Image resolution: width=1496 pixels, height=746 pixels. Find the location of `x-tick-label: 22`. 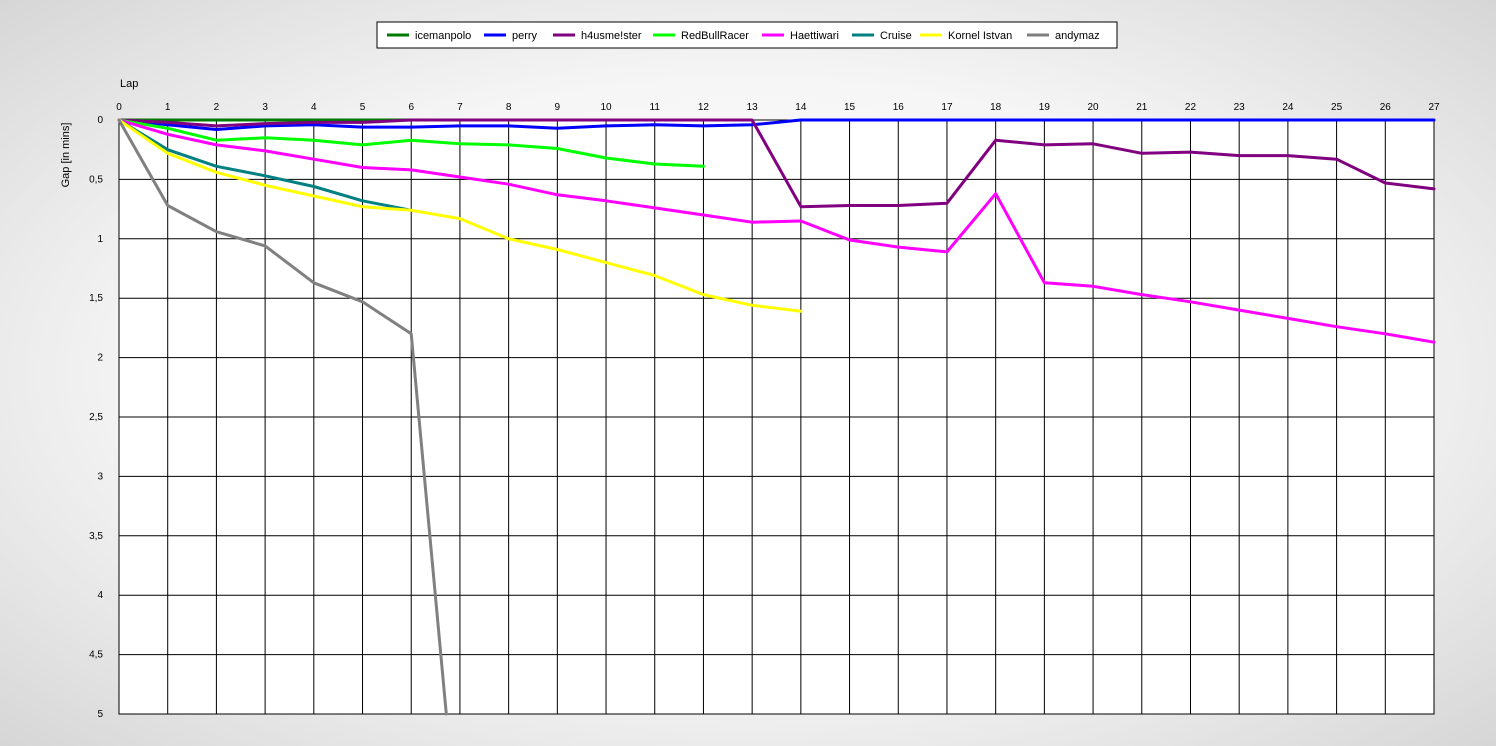

x-tick-label: 22 is located at coordinates (1191, 107).